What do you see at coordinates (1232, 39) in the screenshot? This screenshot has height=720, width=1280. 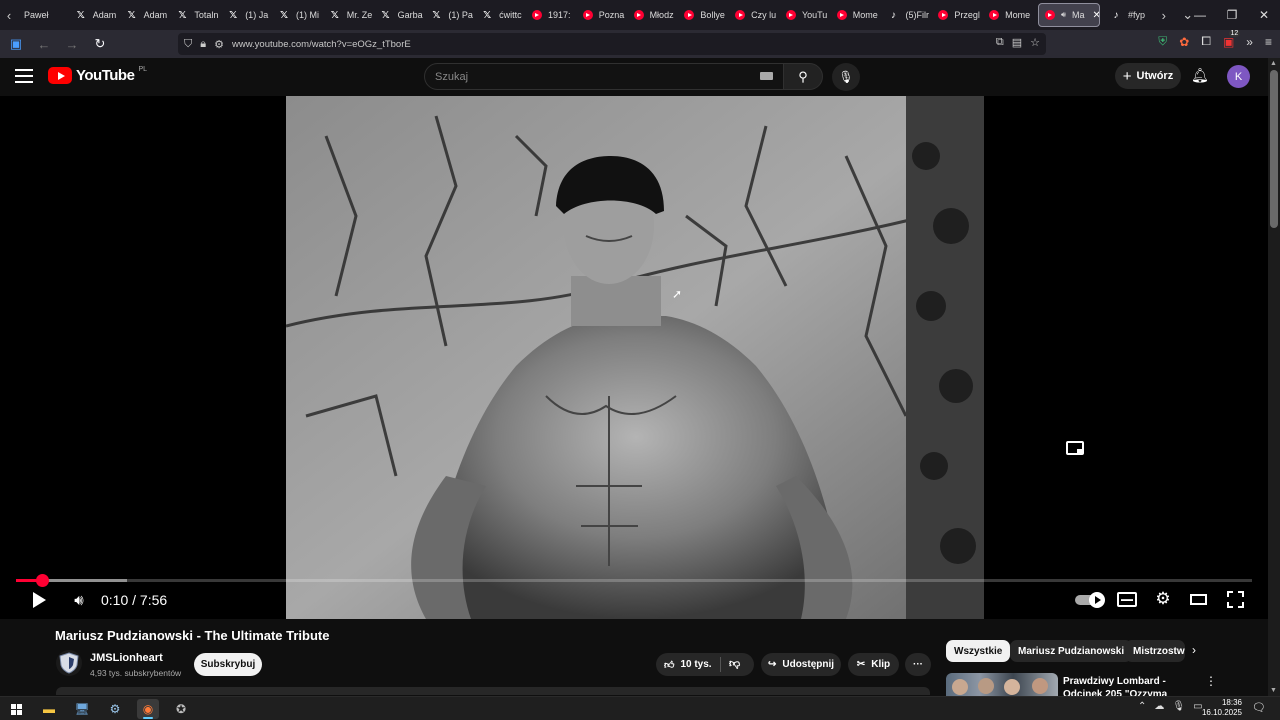 I see `ublock-extension-icon: ▣ 12` at bounding box center [1232, 39].